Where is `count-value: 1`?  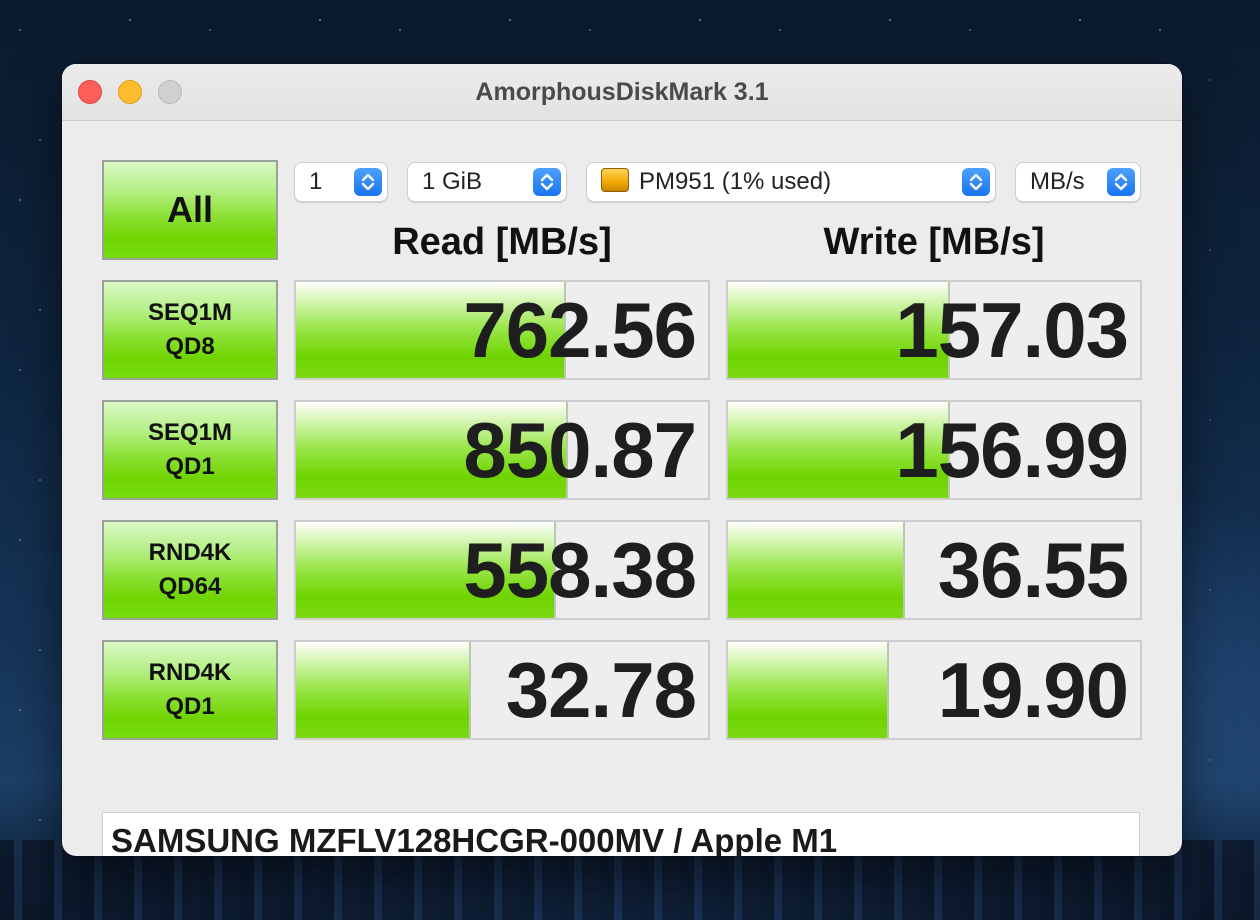
count-value: 1 is located at coordinates (316, 181).